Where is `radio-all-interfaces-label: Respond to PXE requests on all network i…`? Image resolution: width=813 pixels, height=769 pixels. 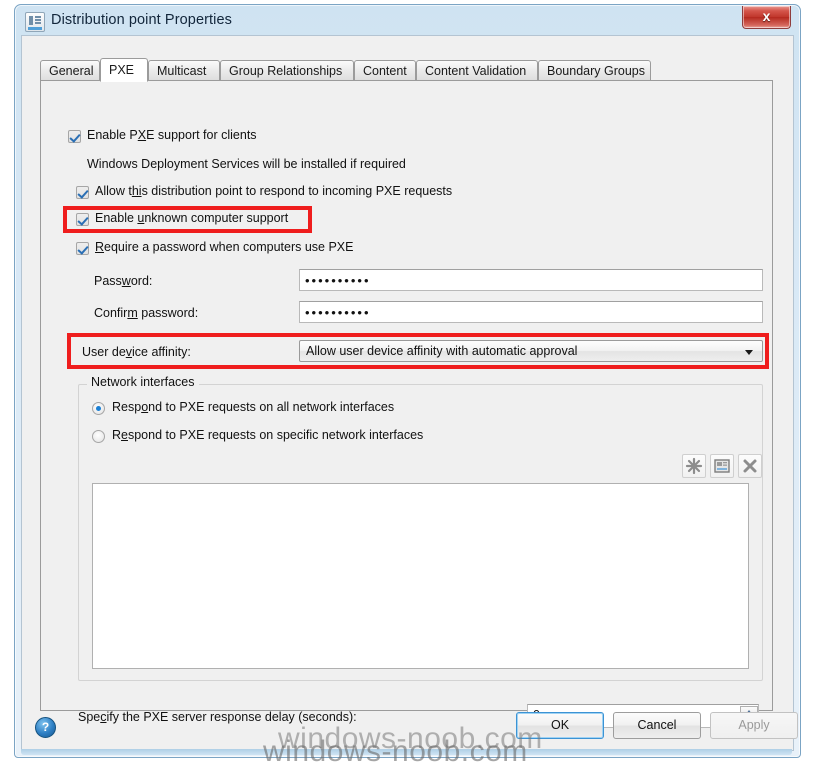 radio-all-interfaces-label: Respond to PXE requests on all network i… is located at coordinates (253, 407).